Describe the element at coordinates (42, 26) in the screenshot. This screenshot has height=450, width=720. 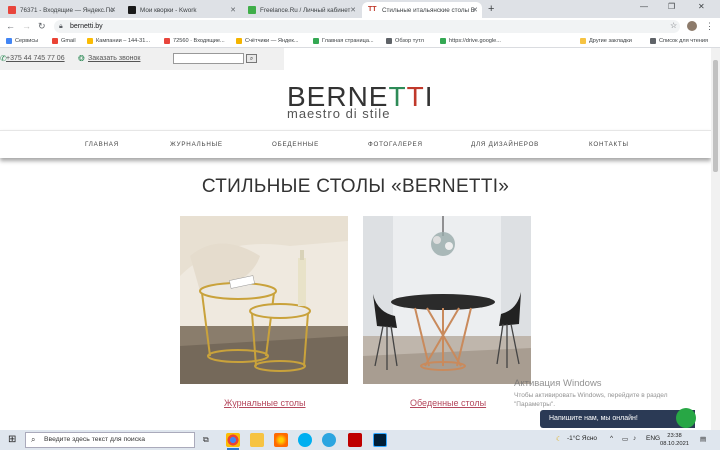
I see `reload-icon: ↻` at that location.